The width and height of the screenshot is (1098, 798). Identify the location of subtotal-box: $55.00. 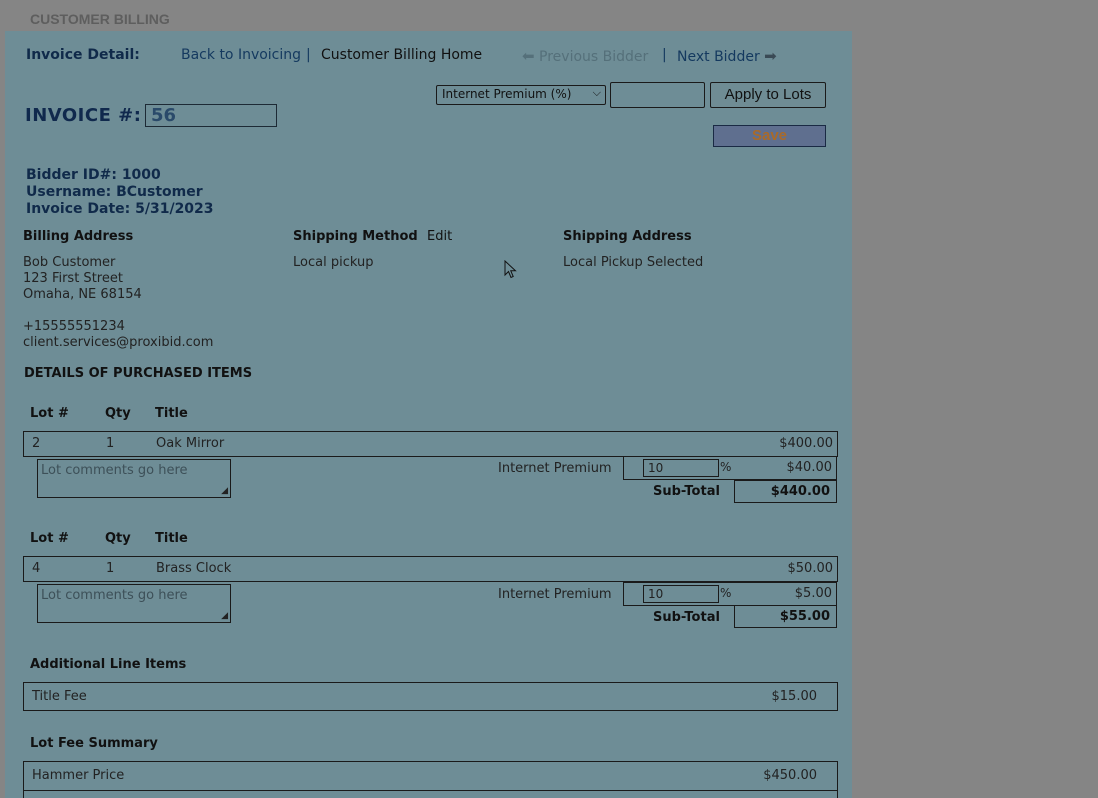
(785, 616).